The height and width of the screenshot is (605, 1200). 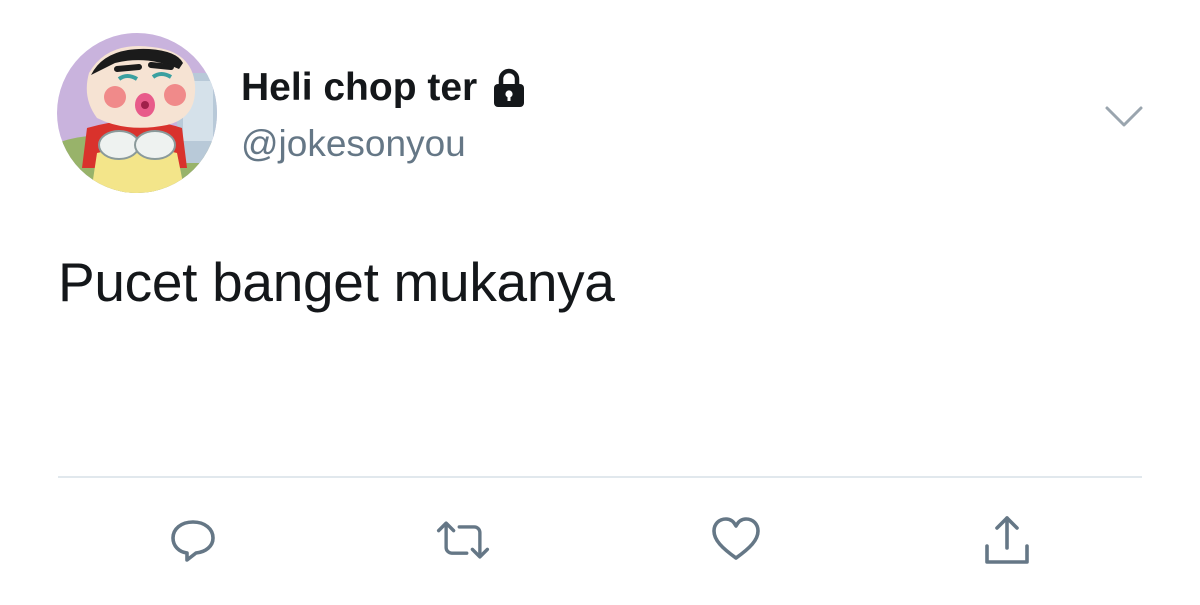 What do you see at coordinates (353, 144) in the screenshot?
I see `handle: @jokesonyou` at bounding box center [353, 144].